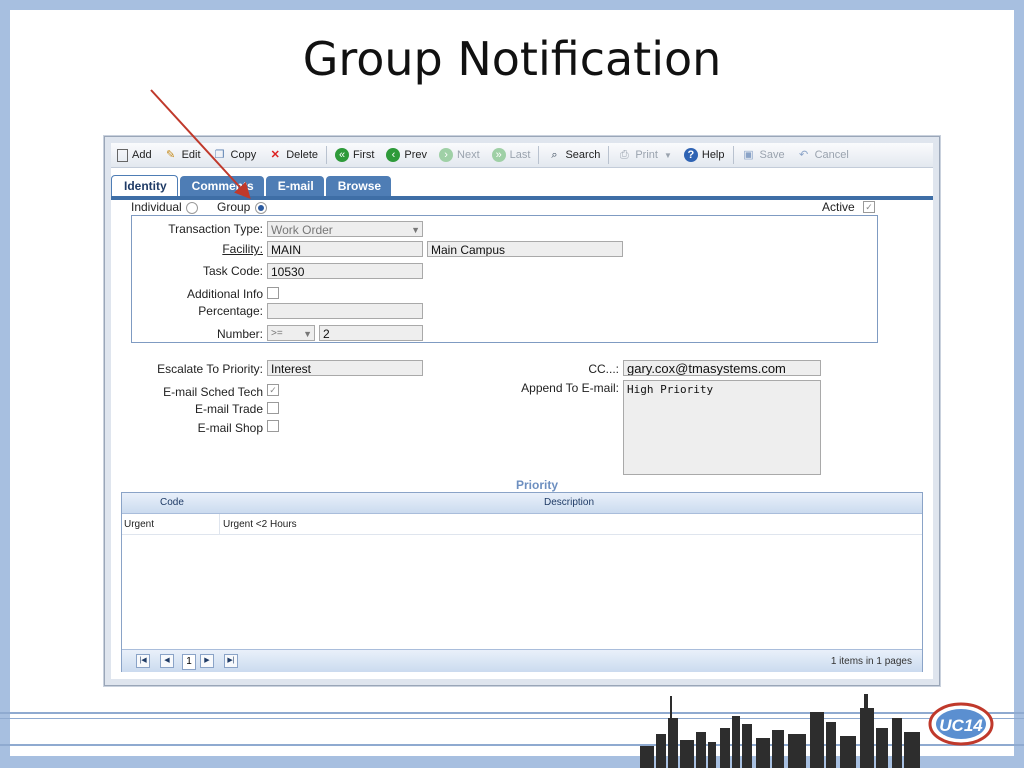 This screenshot has width=1024, height=768. What do you see at coordinates (522, 503) in the screenshot?
I see `grid-header: Code Description` at bounding box center [522, 503].